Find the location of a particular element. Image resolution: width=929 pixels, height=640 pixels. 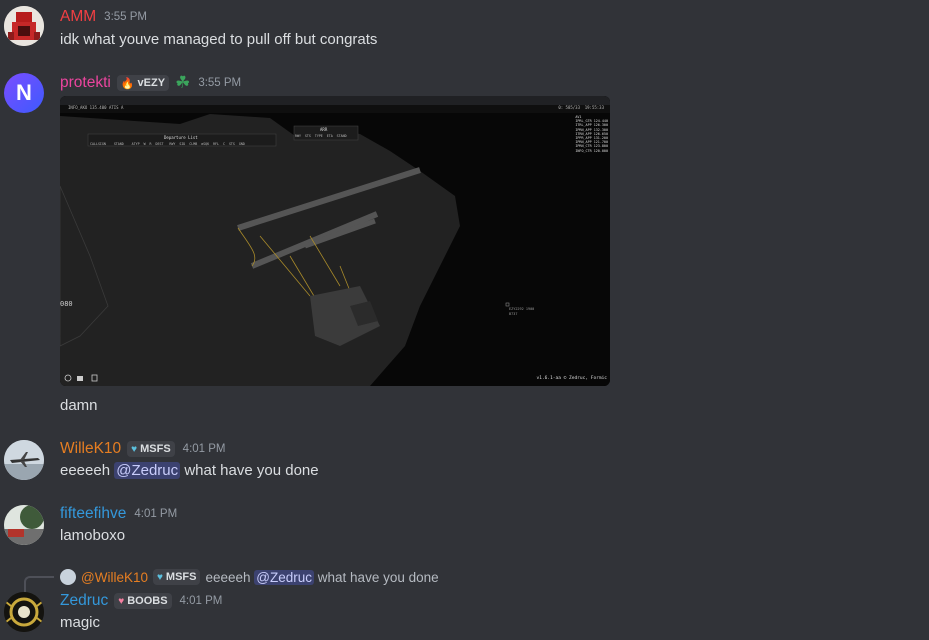

avatar-letter: N is located at coordinates (24, 92).